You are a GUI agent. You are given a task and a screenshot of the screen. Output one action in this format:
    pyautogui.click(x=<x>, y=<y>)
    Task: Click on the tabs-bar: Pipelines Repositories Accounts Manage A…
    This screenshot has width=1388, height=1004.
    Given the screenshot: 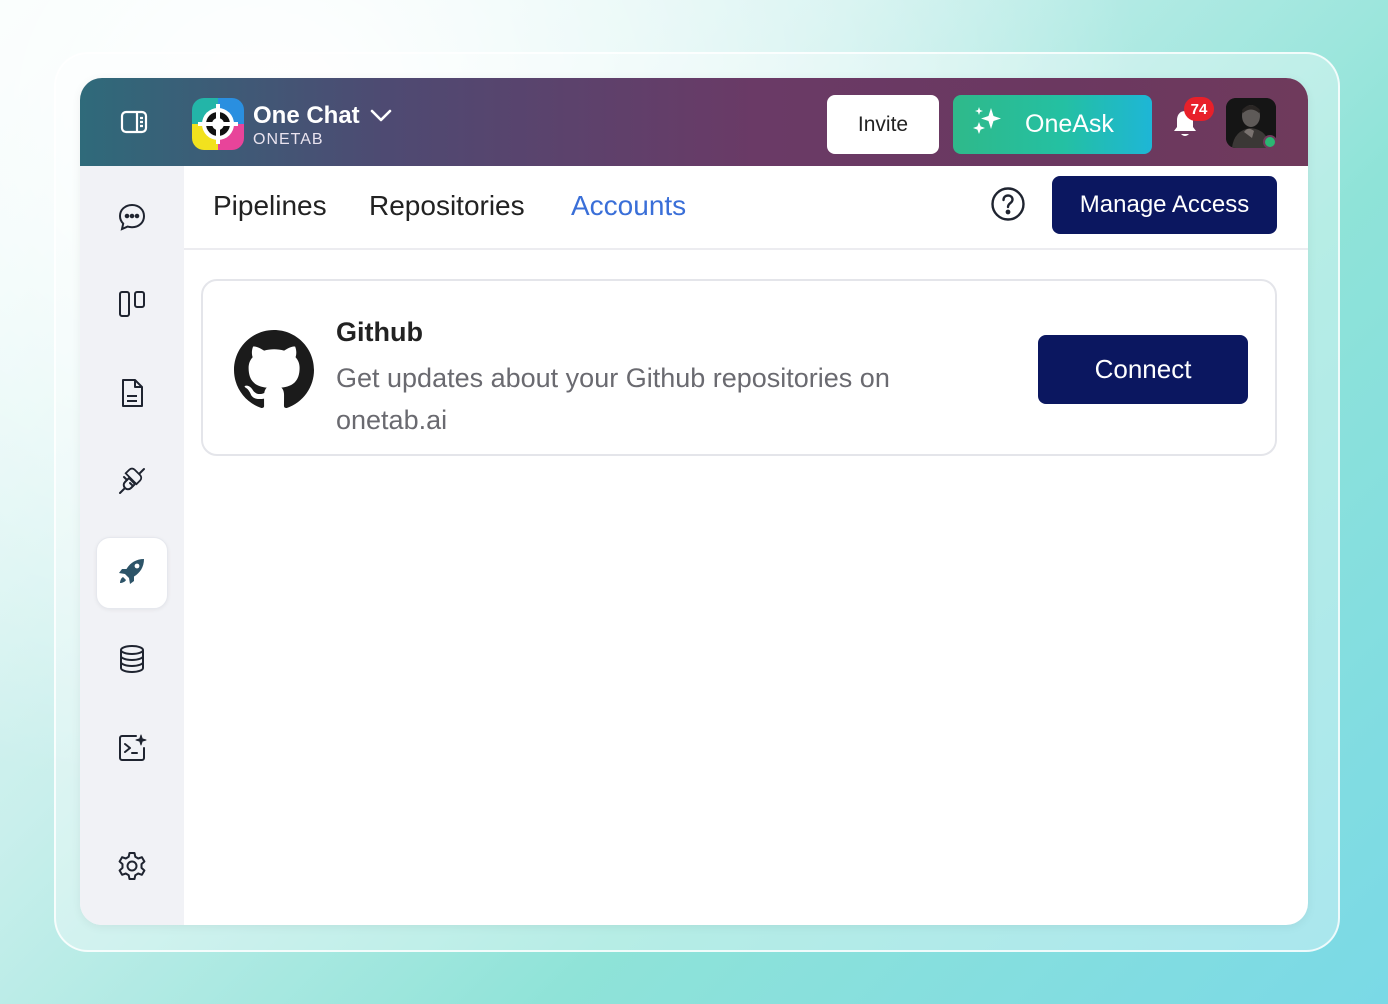 What is the action you would take?
    pyautogui.click(x=746, y=208)
    